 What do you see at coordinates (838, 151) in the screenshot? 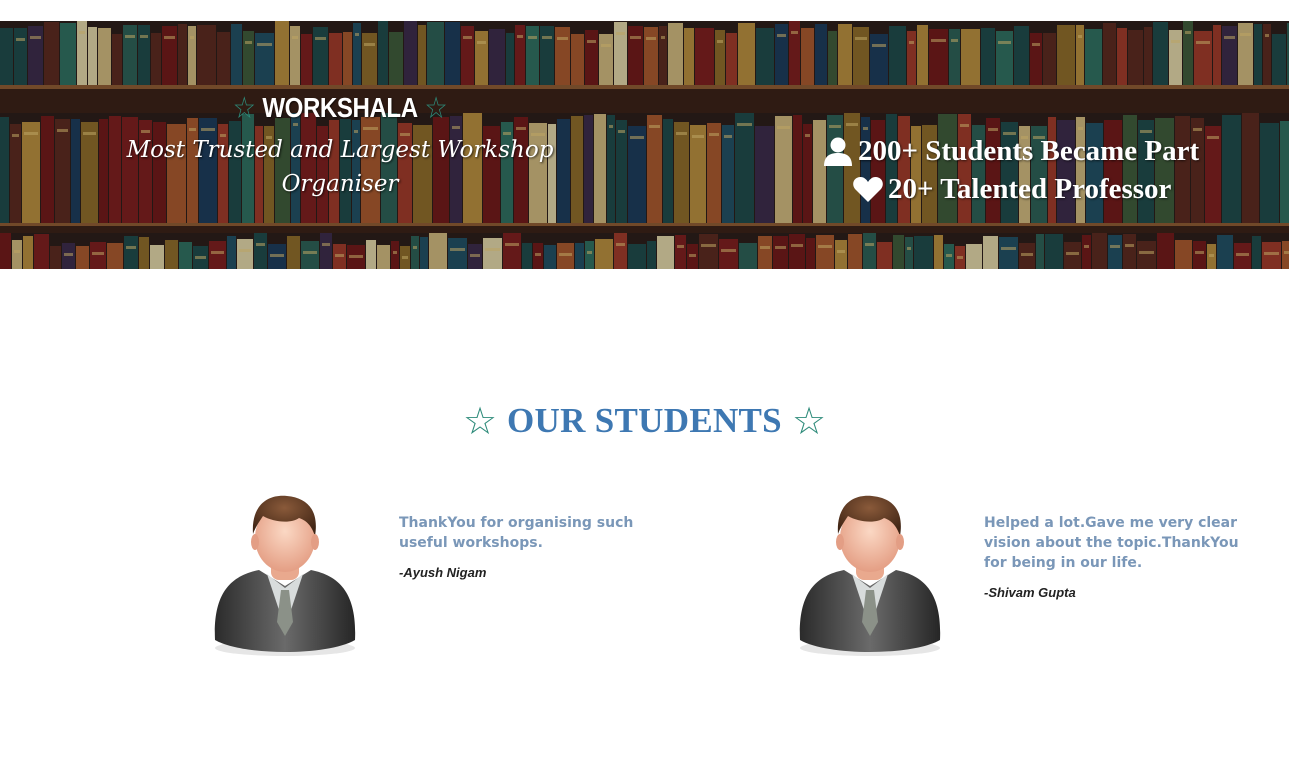
I see `user-icon` at bounding box center [838, 151].